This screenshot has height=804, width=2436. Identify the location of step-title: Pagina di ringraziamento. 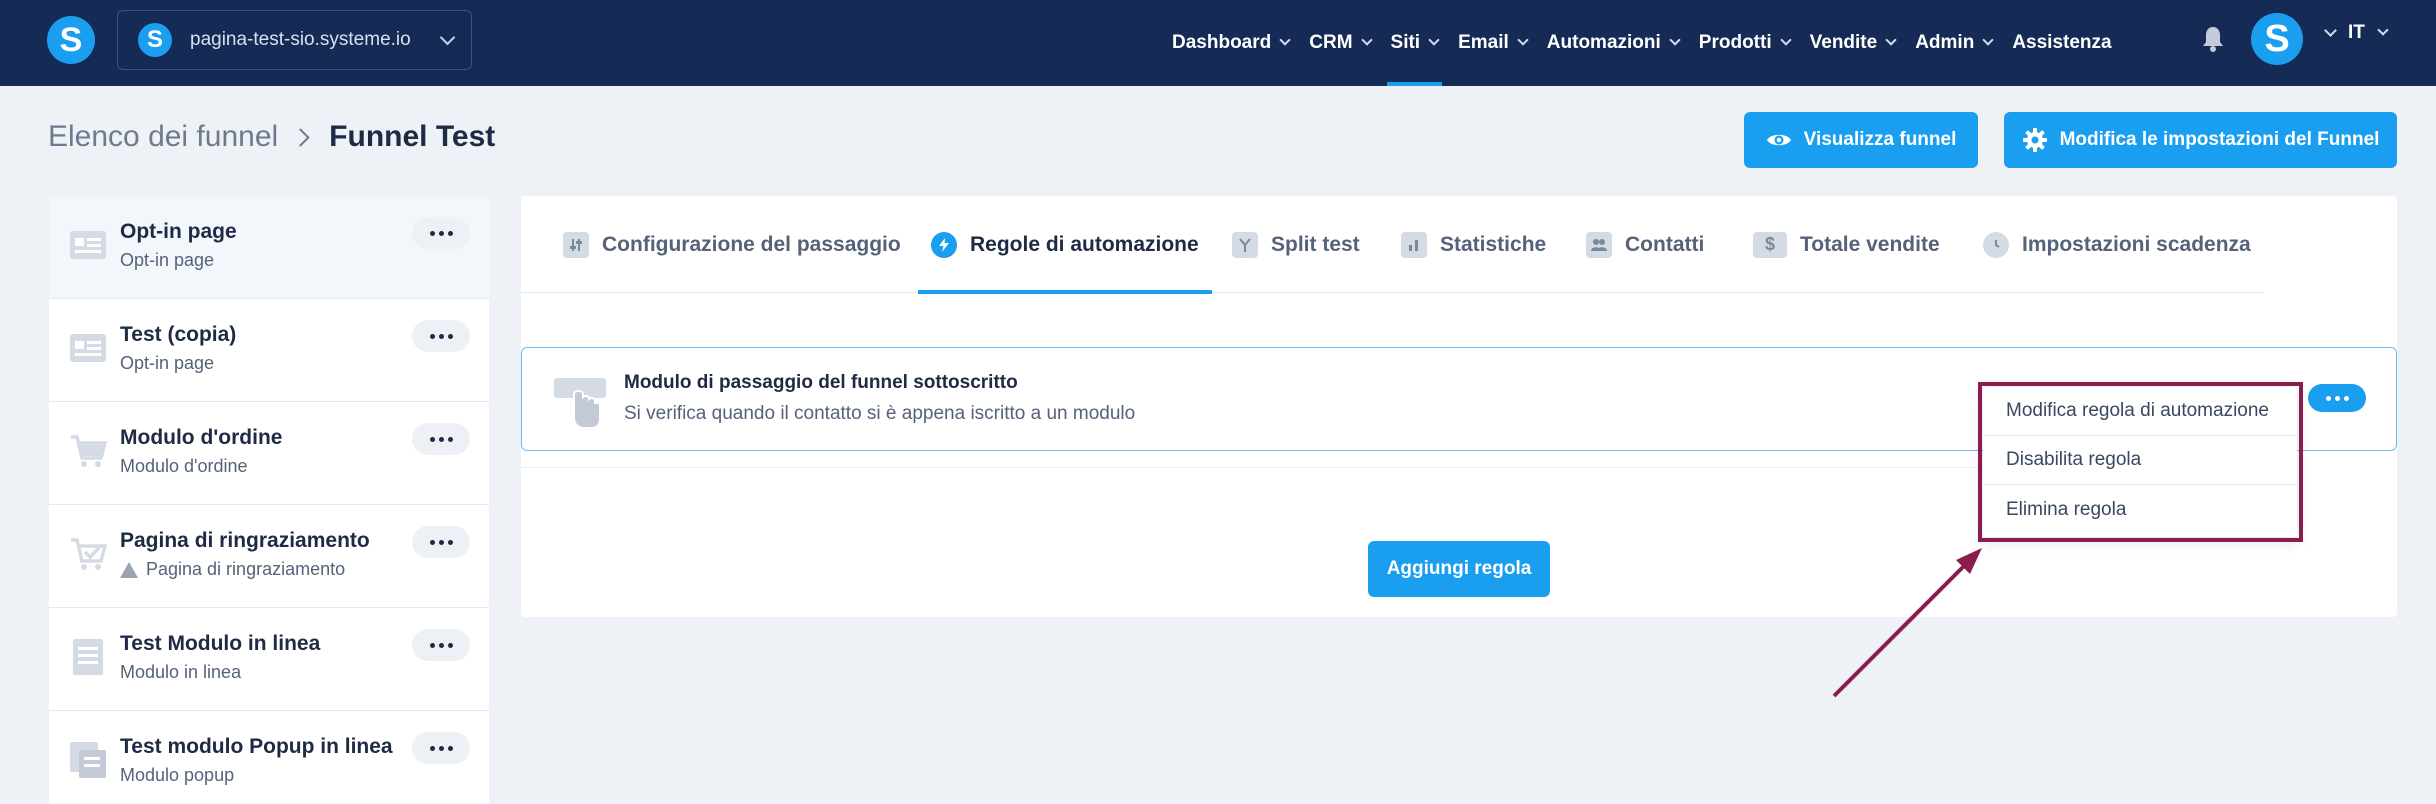
(245, 540).